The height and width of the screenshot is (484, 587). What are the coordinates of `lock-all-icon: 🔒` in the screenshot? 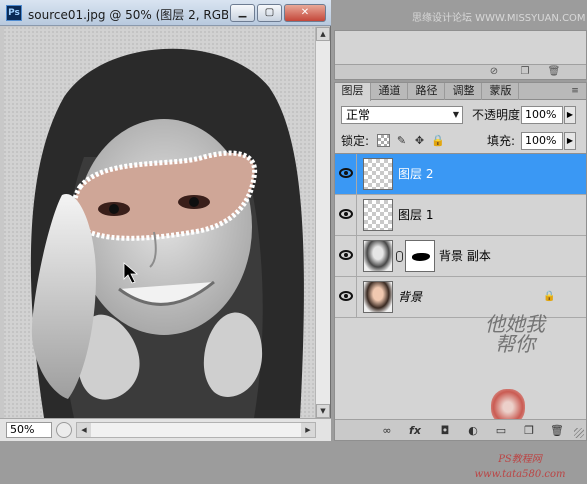 It's located at (438, 140).